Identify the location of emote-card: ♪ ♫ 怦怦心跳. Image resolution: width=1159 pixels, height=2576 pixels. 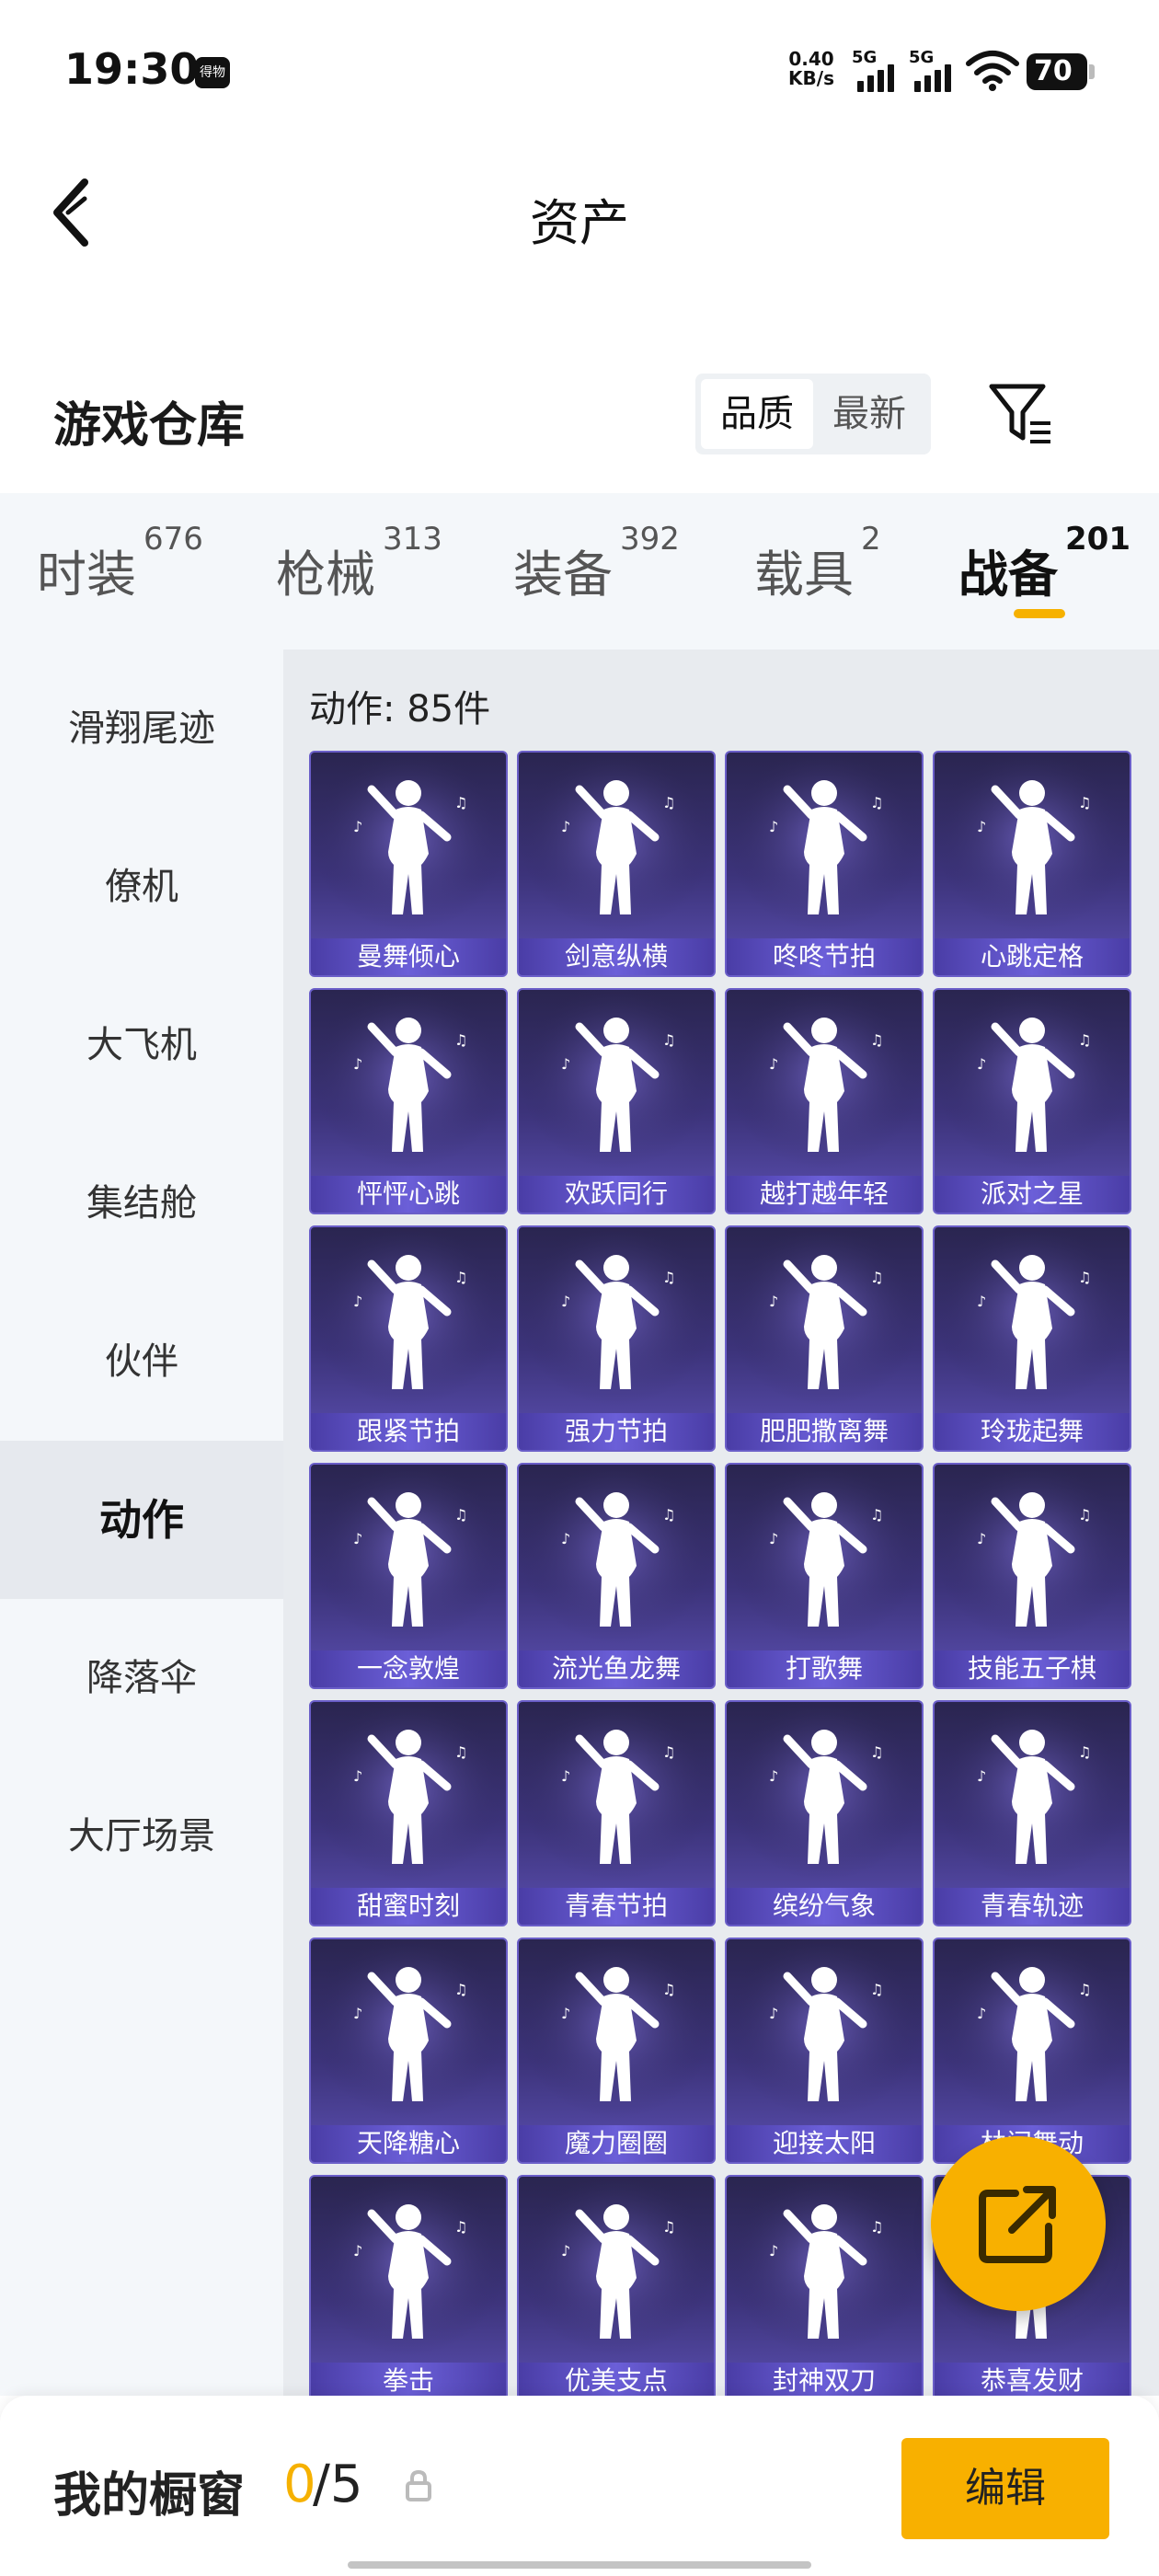
(408, 1101).